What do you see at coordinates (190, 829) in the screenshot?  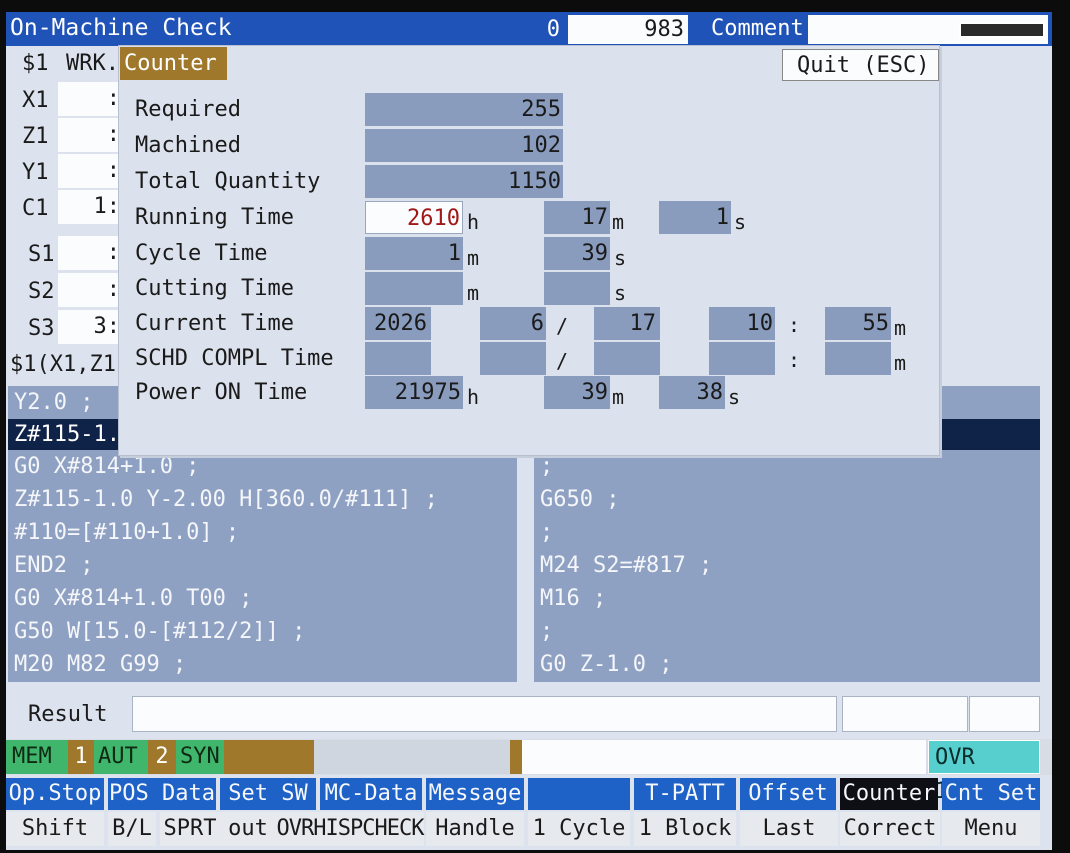 I see `softkey-sprt: SPRT` at bounding box center [190, 829].